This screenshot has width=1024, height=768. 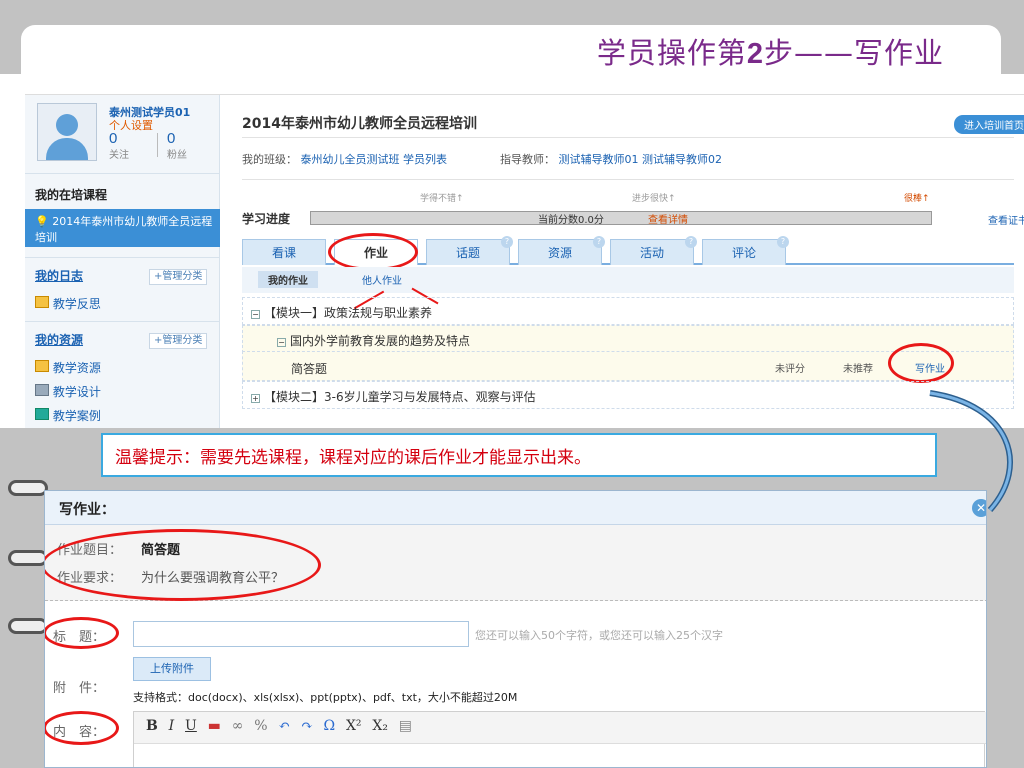 What do you see at coordinates (307, 726) in the screenshot?
I see `redo-icon: ↷` at bounding box center [307, 726].